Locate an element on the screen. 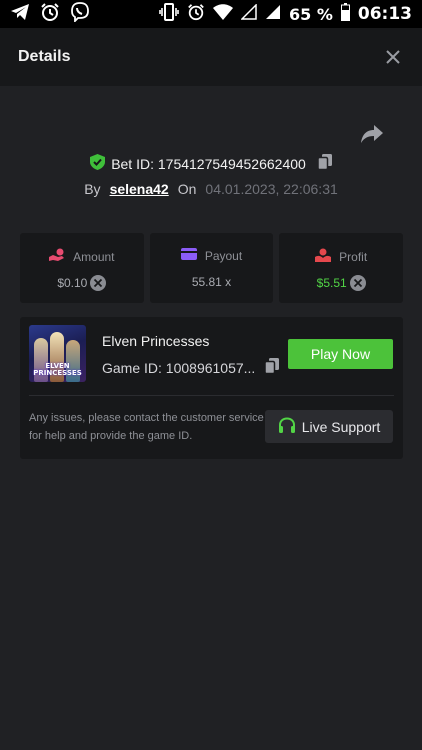  battery-percent: 65 % is located at coordinates (311, 14).